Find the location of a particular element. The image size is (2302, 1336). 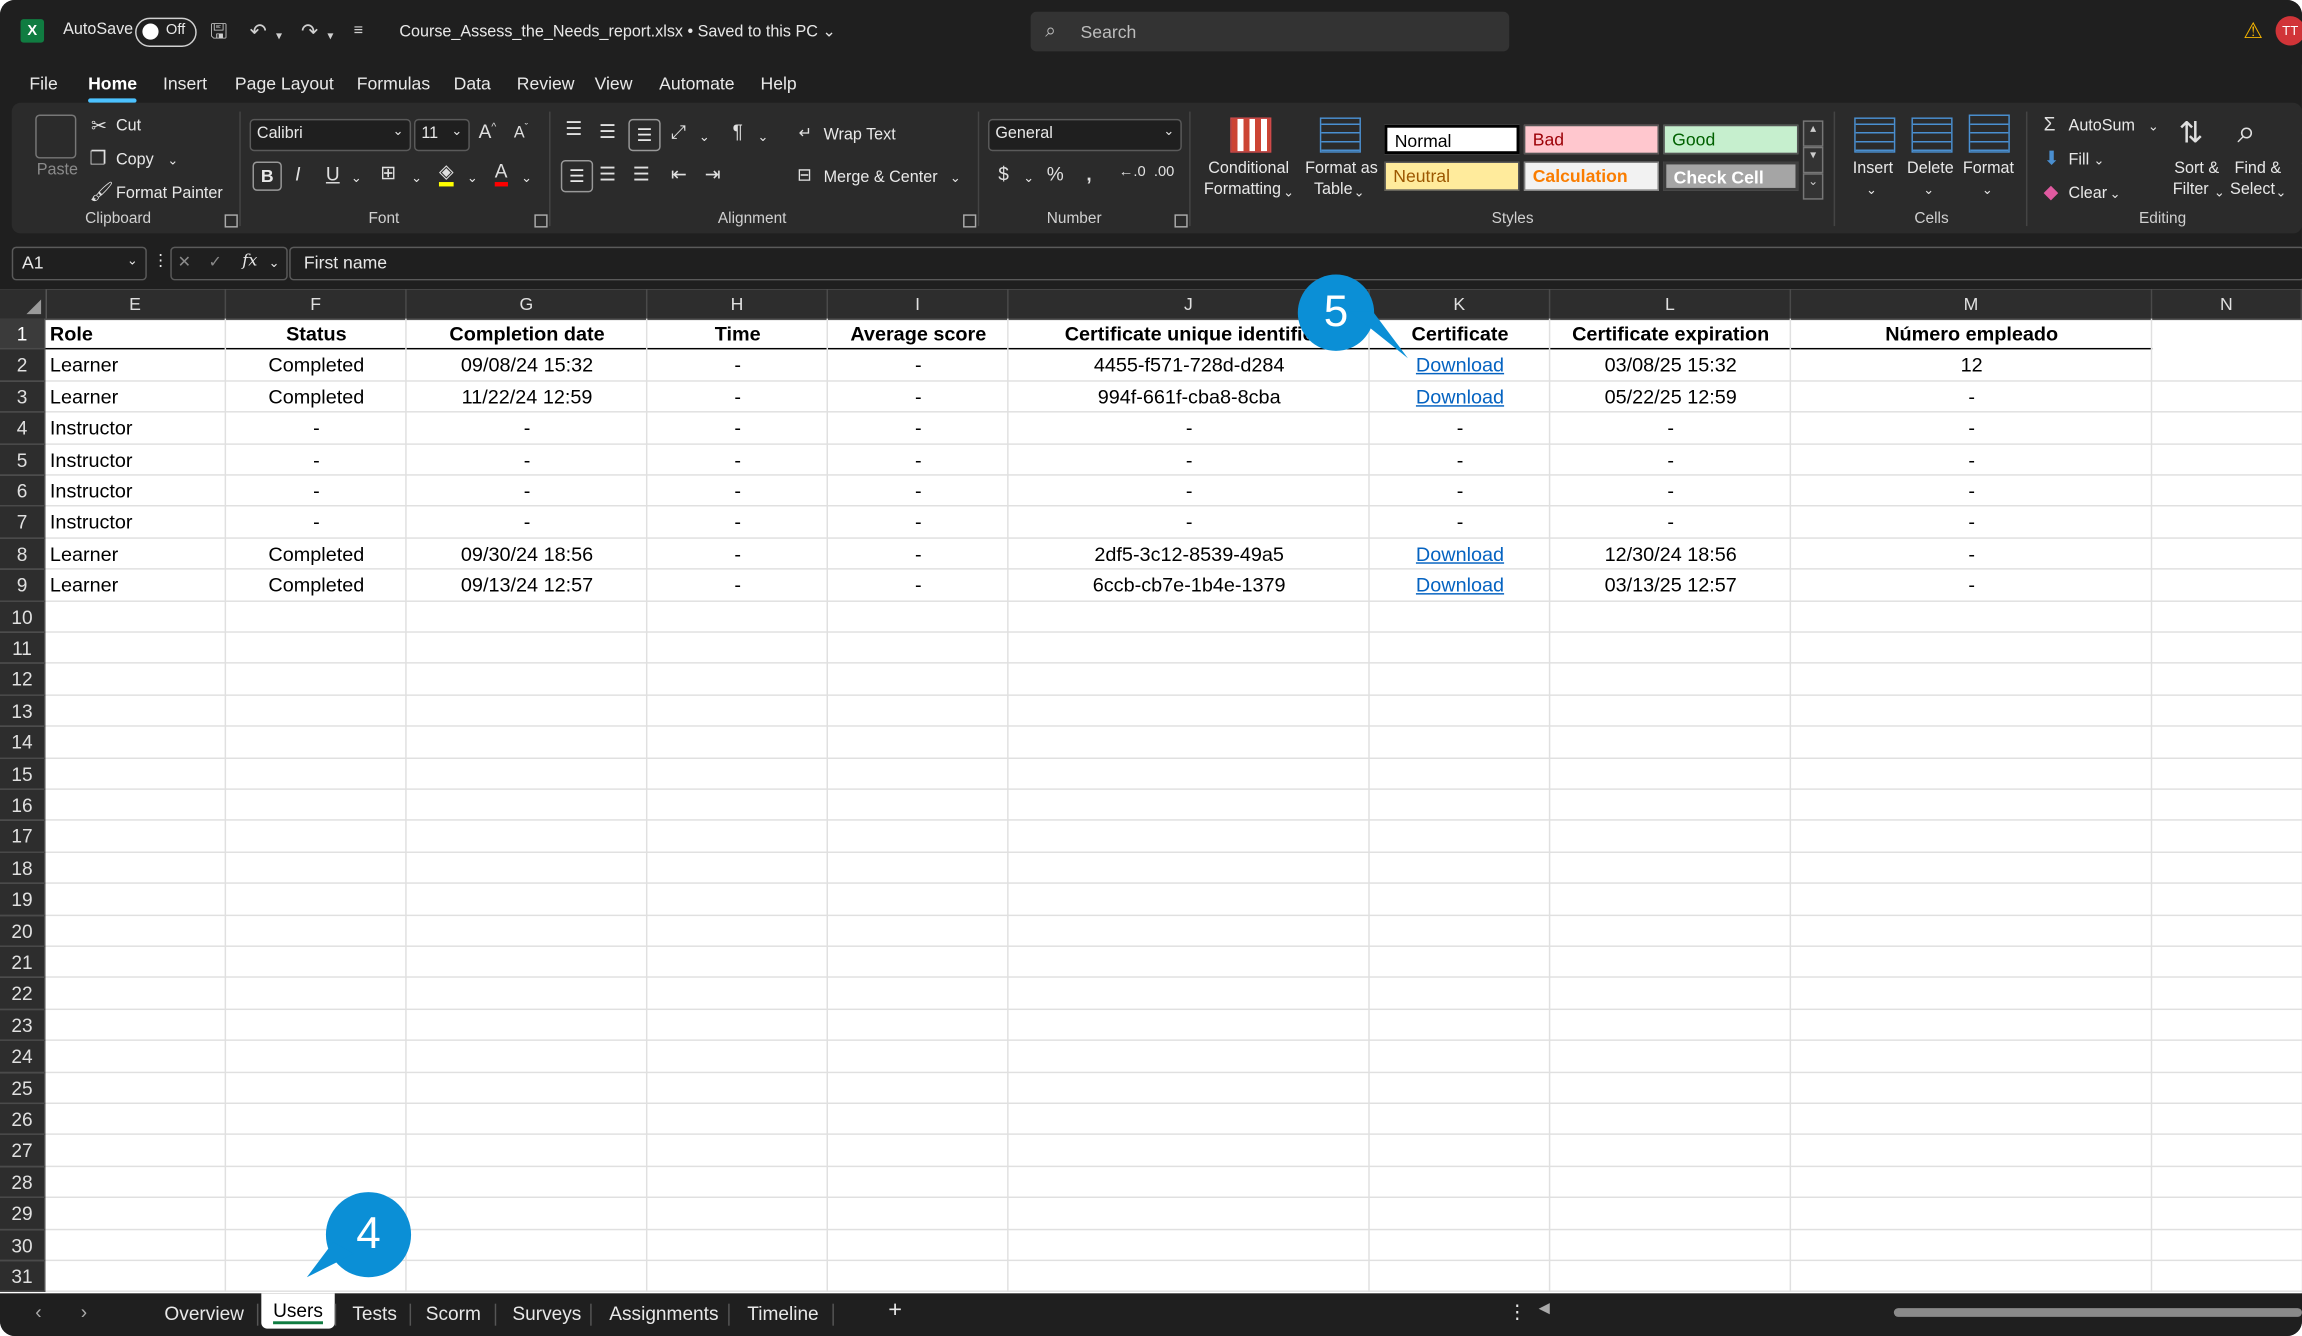

font-color-dropdown-icon: ⌄ is located at coordinates (526, 177).